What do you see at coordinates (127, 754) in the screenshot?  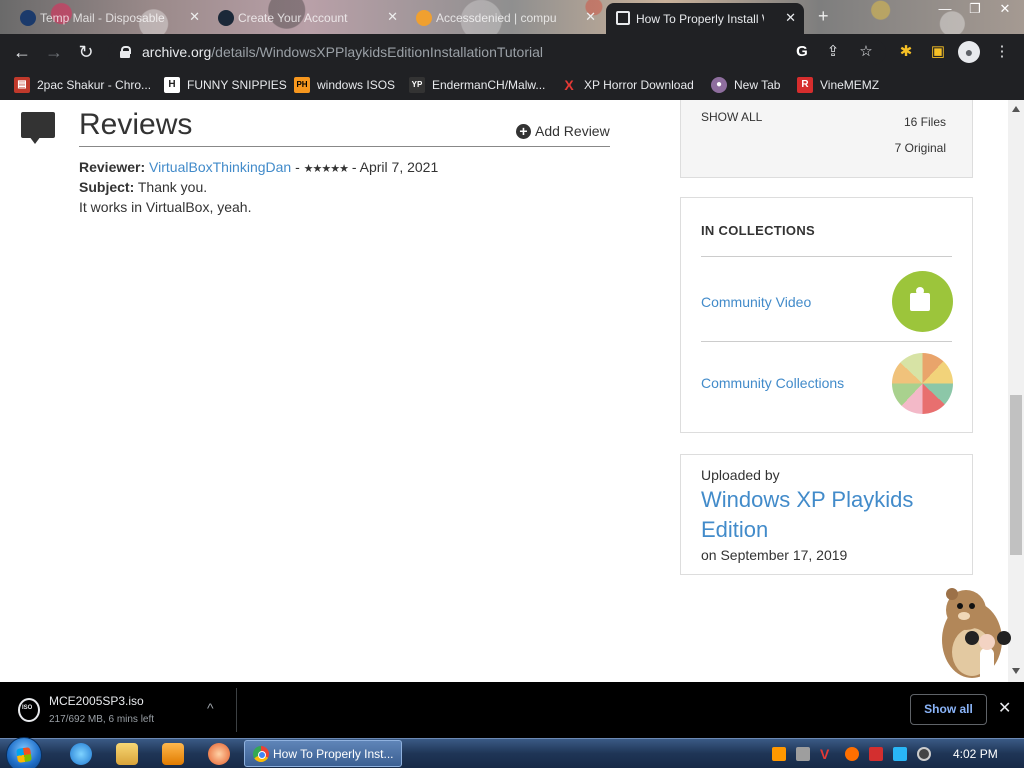 I see `file-explorer-icon` at bounding box center [127, 754].